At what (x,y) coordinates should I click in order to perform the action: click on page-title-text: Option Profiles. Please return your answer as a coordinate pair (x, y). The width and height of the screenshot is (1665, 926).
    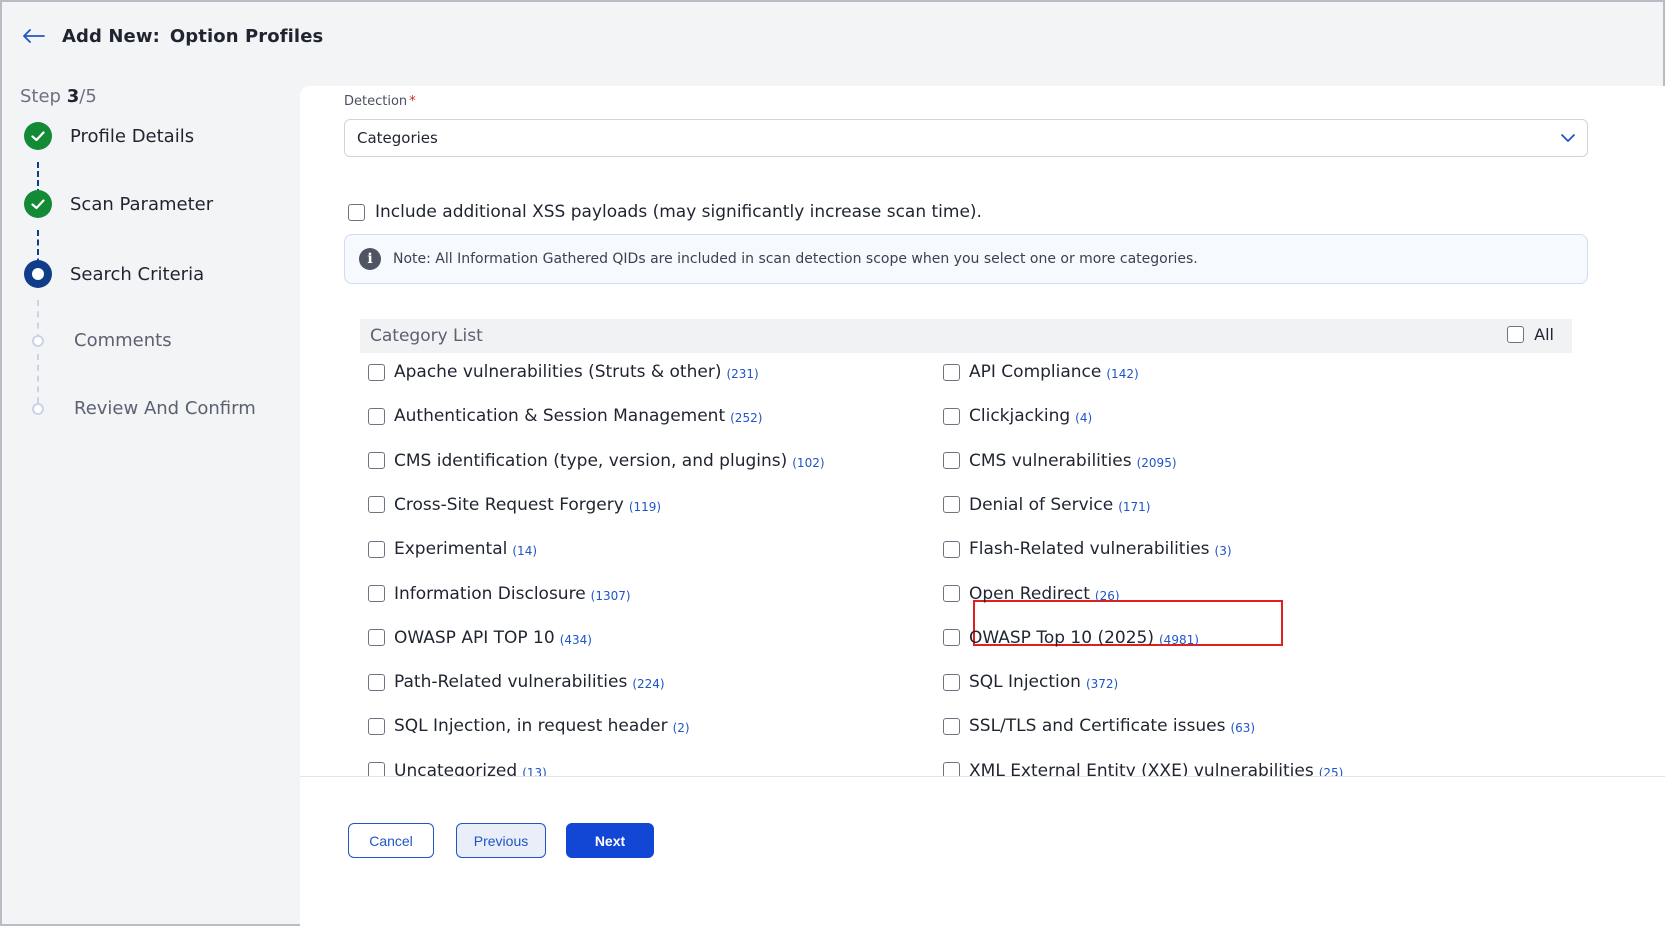
    Looking at the image, I should click on (246, 36).